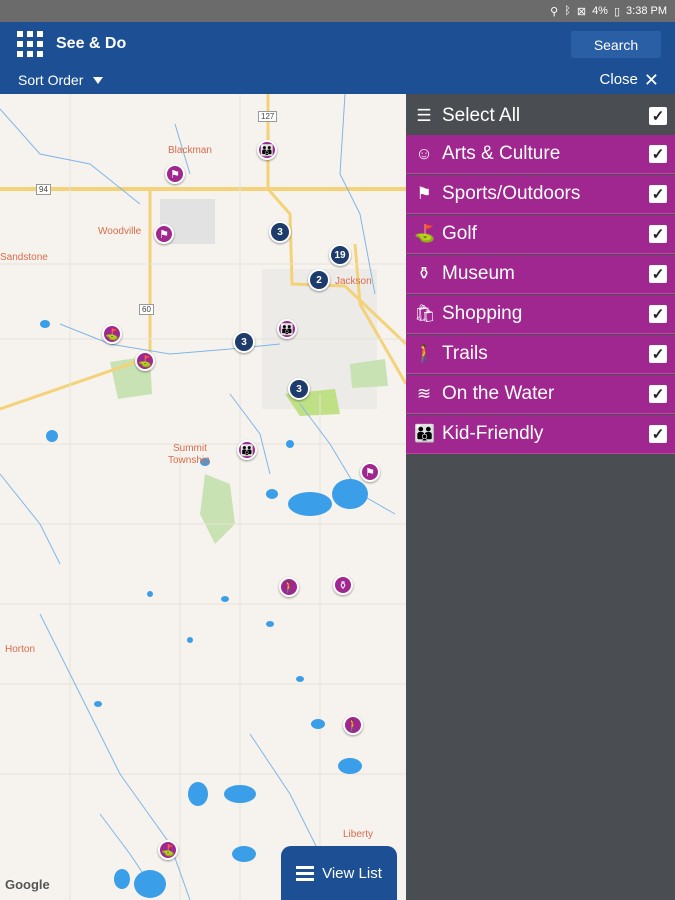 This screenshot has width=675, height=900. I want to click on masks-icon: ☺, so click(424, 153).